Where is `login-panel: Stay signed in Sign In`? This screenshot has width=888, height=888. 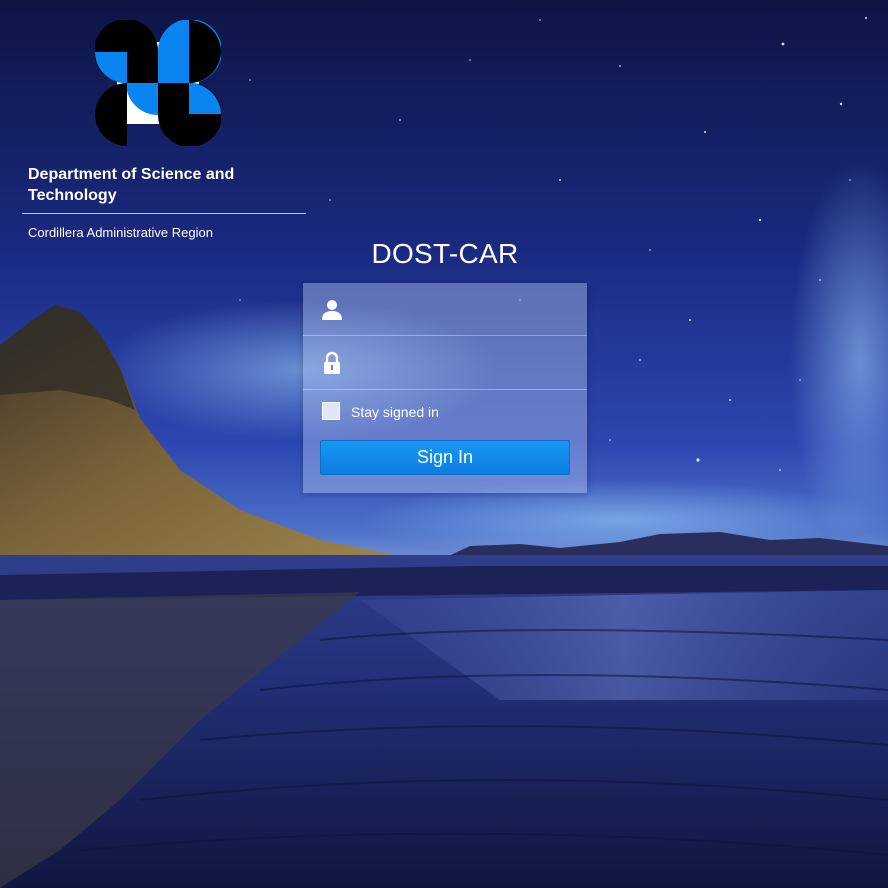
login-panel: Stay signed in Sign In is located at coordinates (445, 388).